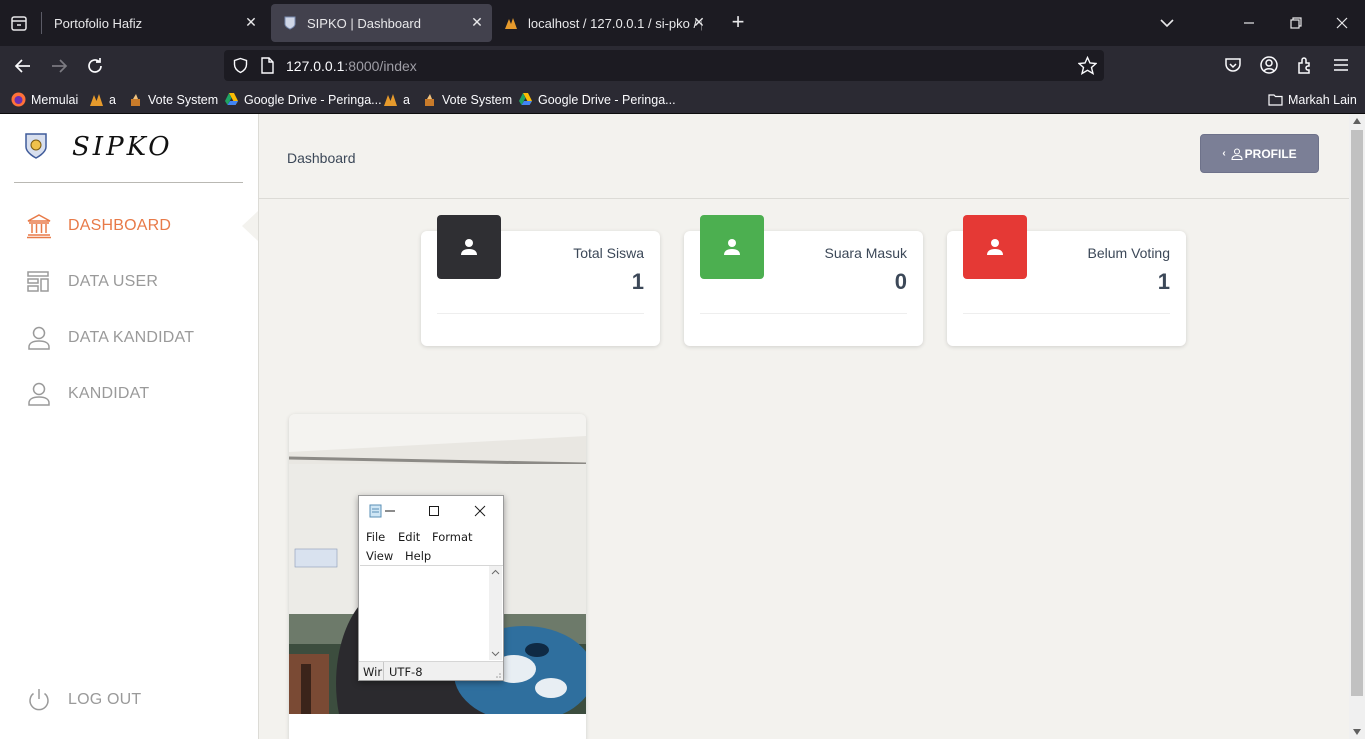 The height and width of the screenshot is (739, 1365). What do you see at coordinates (267, 65) in the screenshot?
I see `page-icon` at bounding box center [267, 65].